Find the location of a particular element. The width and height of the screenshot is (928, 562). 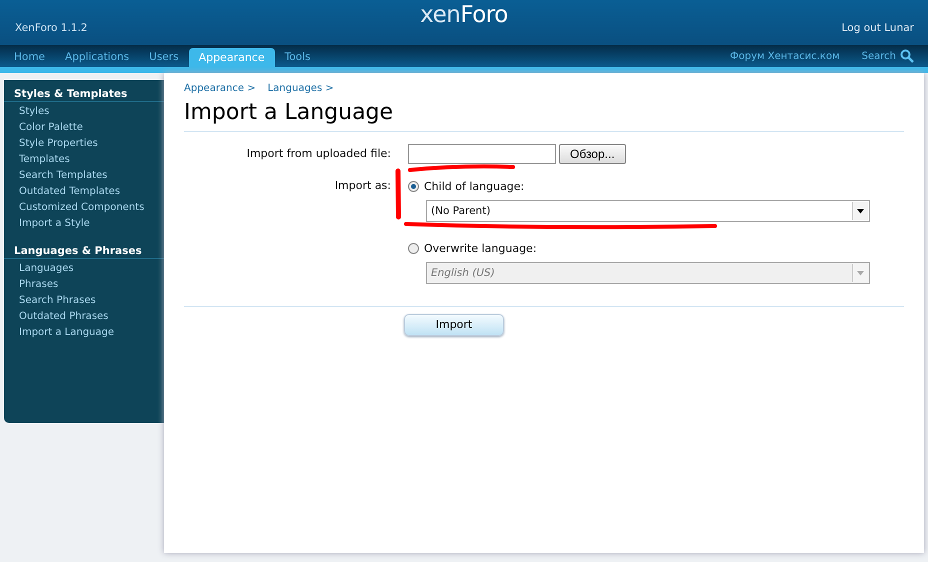

sidebar-item: Style Properties is located at coordinates (84, 144).